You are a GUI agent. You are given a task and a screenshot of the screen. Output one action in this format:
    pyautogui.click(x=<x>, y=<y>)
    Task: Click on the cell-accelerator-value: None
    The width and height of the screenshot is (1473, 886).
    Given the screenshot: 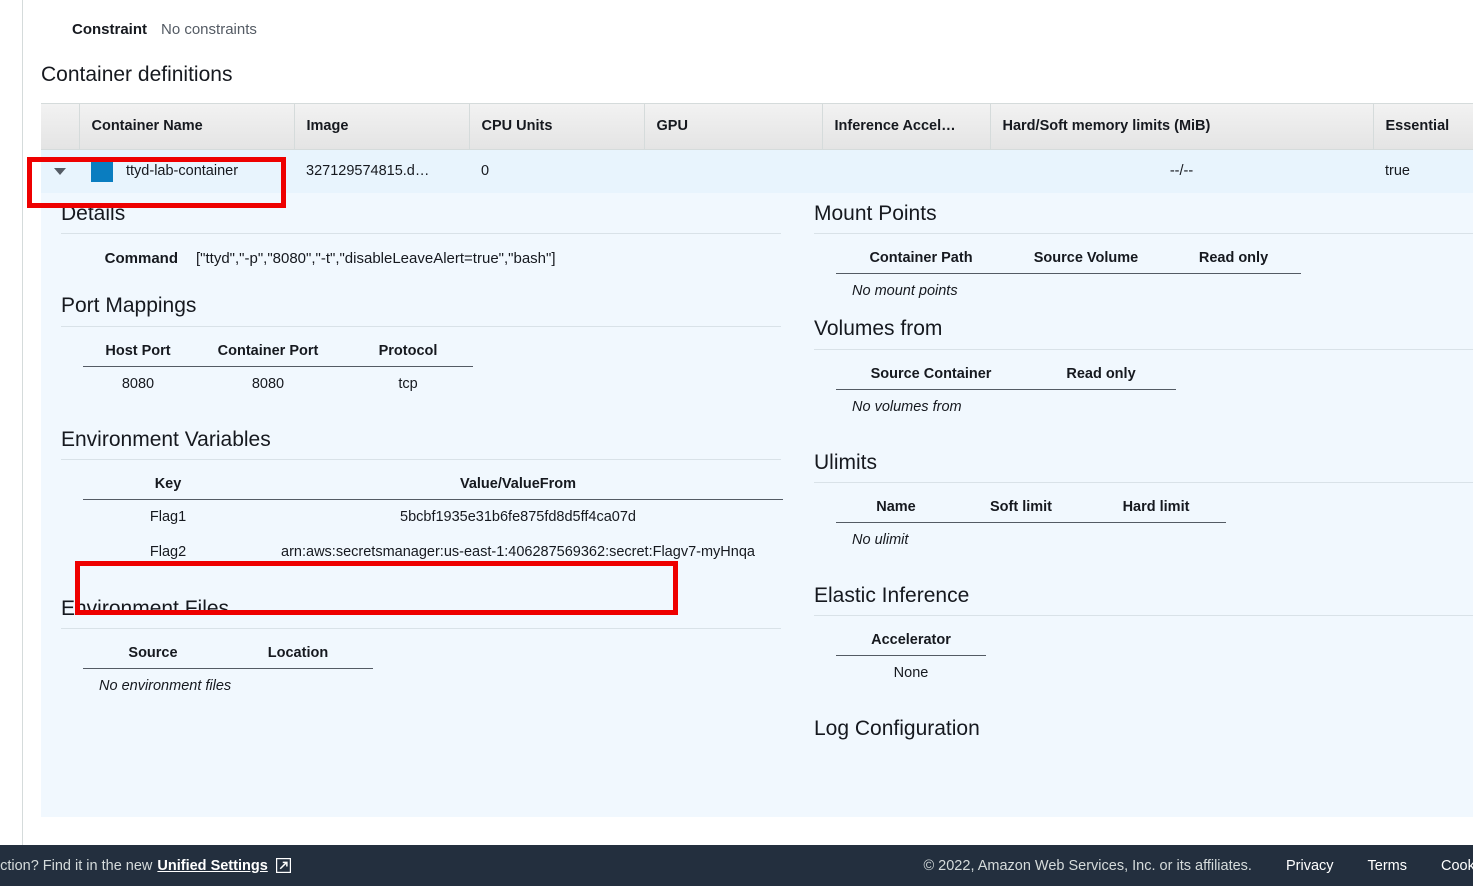 What is the action you would take?
    pyautogui.click(x=911, y=673)
    